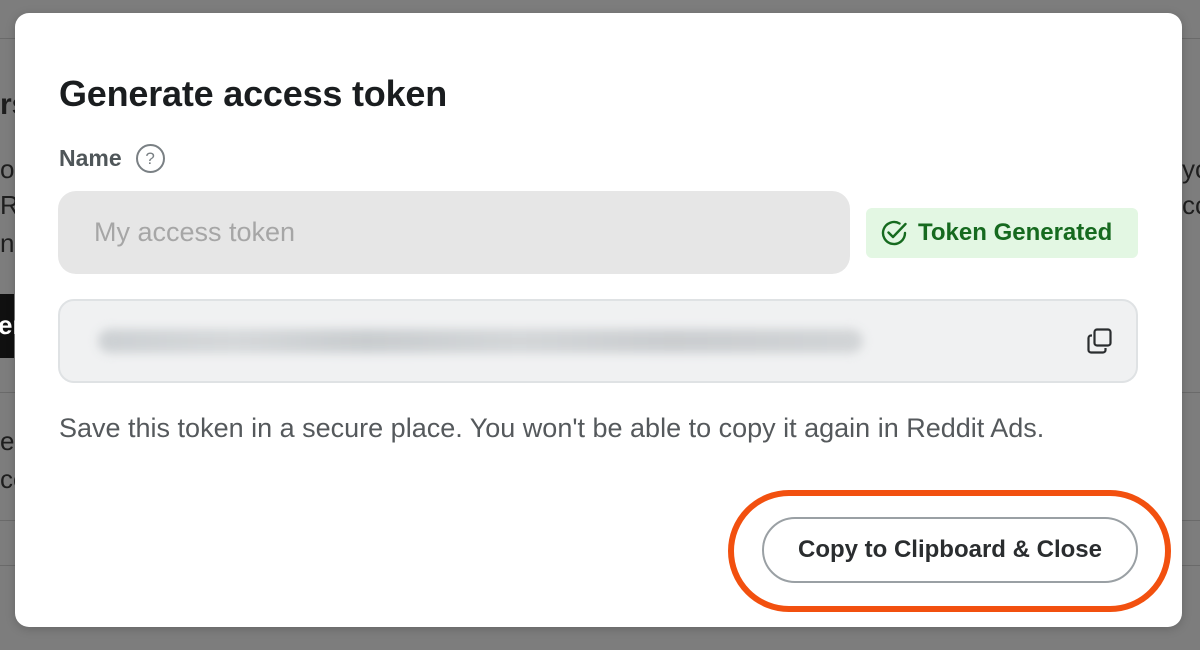 Image resolution: width=1200 pixels, height=650 pixels. Describe the element at coordinates (1191, 205) in the screenshot. I see `bg-text-fragment: cc` at that location.